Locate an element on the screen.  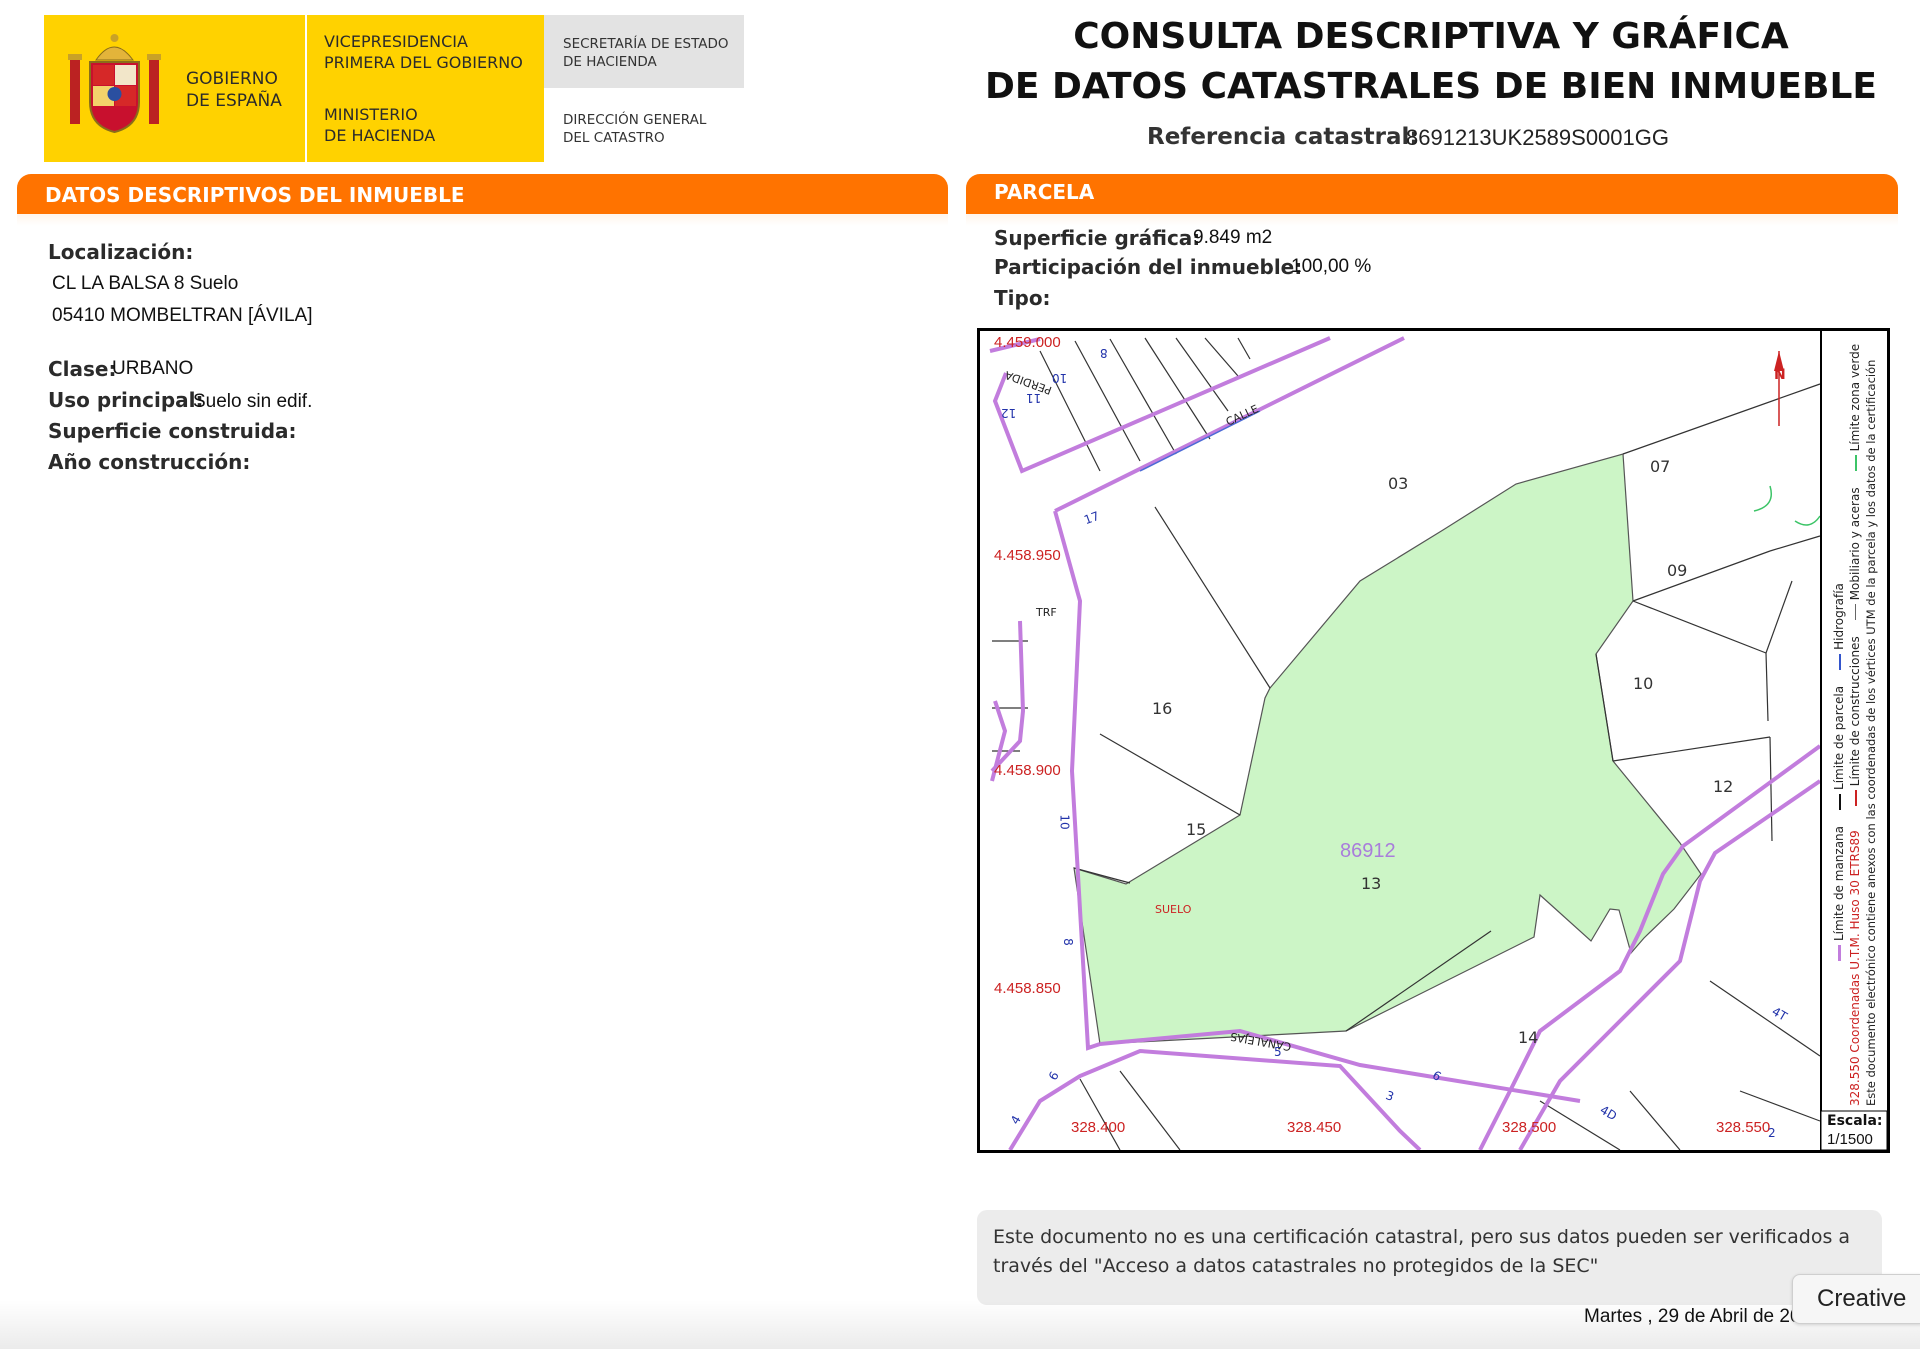
superficie-grafica-value: 9.849 m2 is located at coordinates (1233, 237).